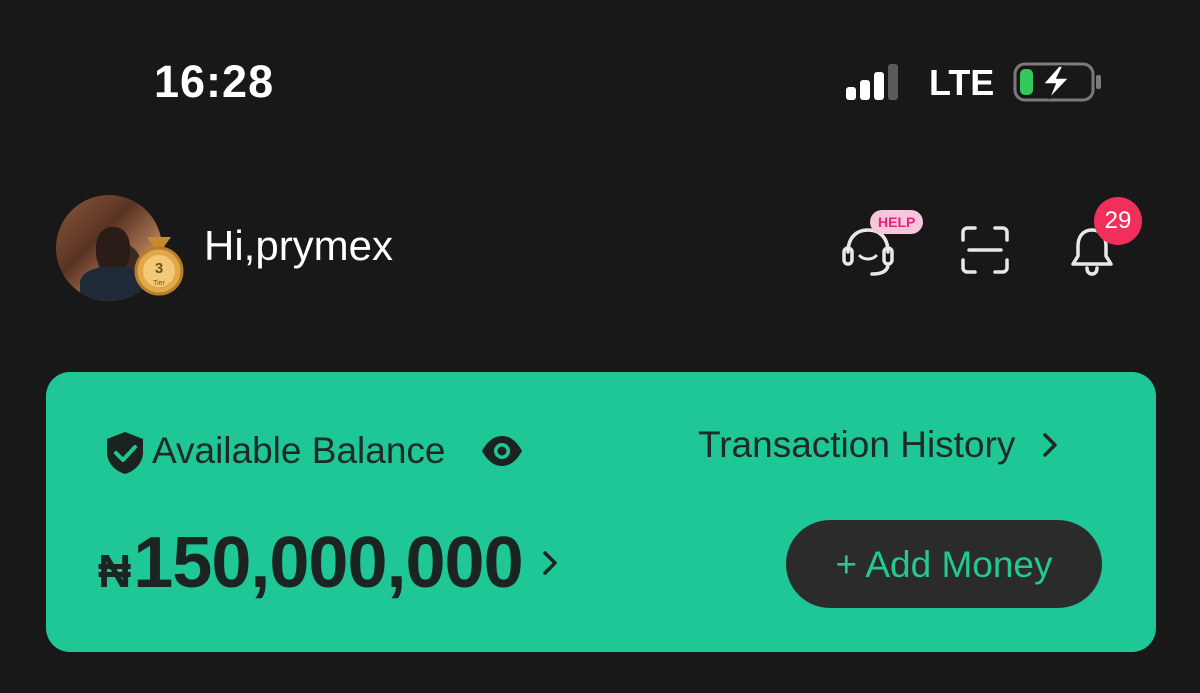  Describe the element at coordinates (299, 245) in the screenshot. I see `greeting: Hi,prymex` at that location.